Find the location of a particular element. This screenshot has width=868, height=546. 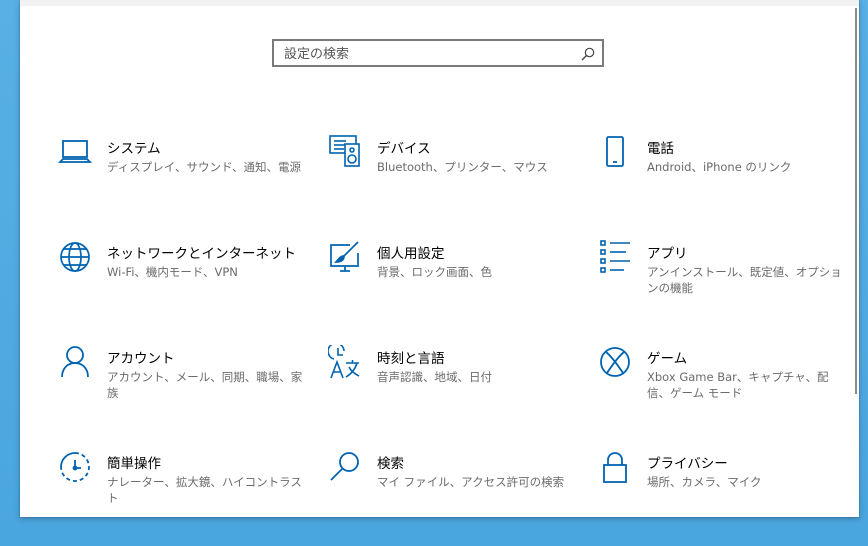

tile-devices: デバイス Bluetooth、プリンター、マウス is located at coordinates (448, 170).